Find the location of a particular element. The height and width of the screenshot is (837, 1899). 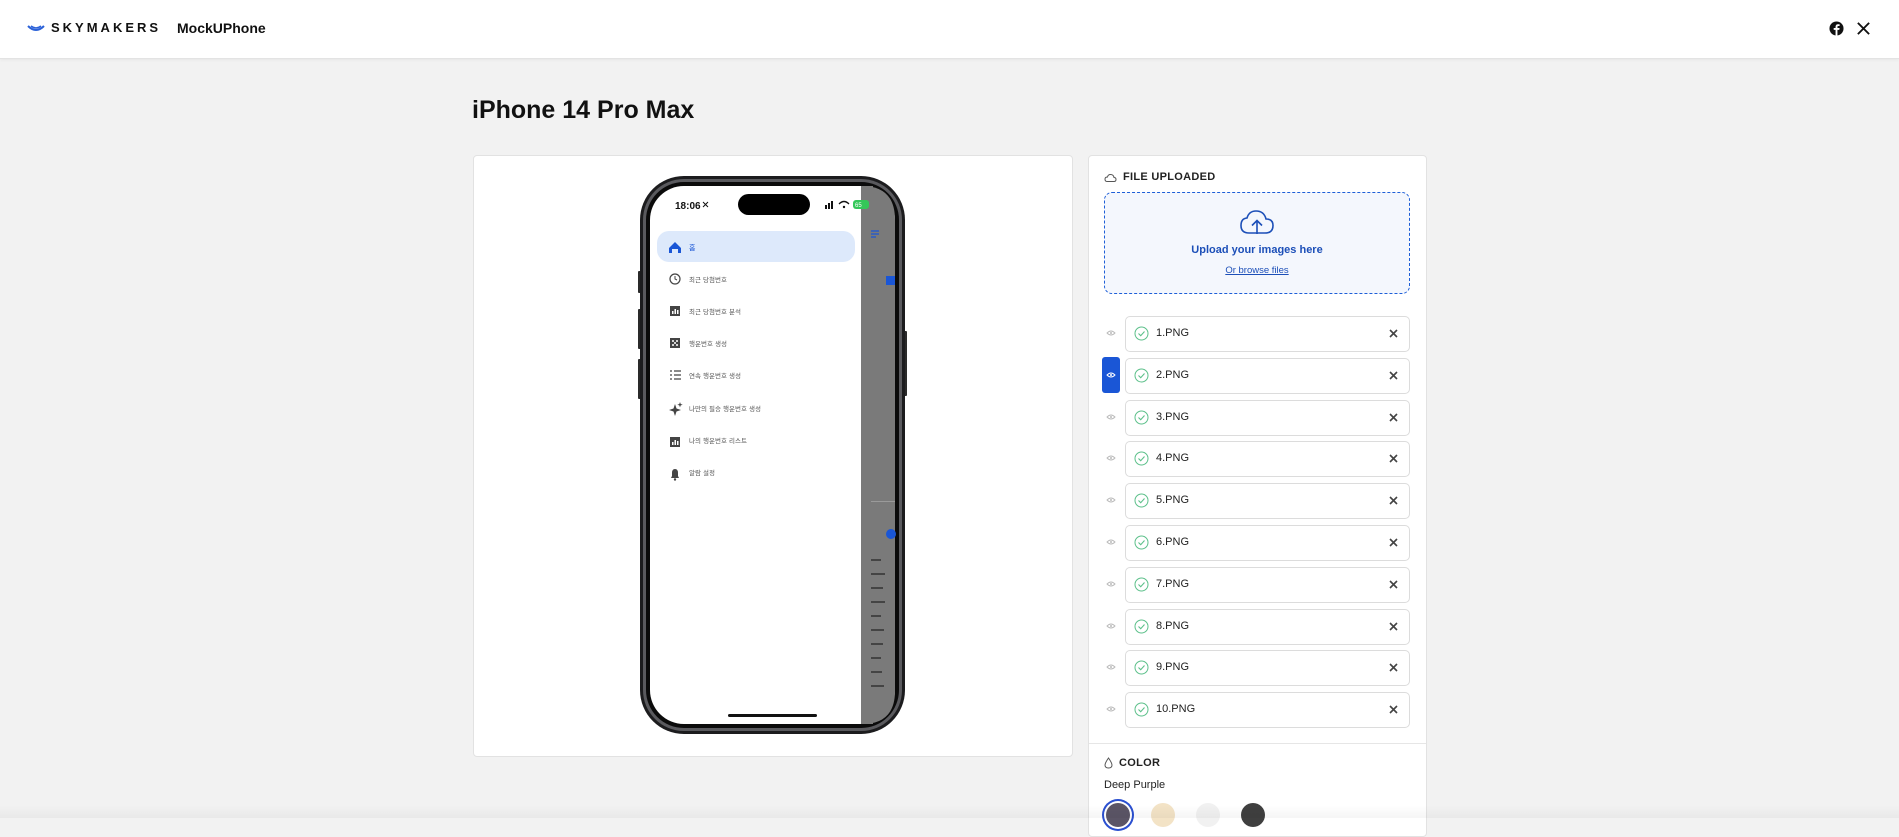

brand-logo: SKYMAKERS is located at coordinates (94, 27).